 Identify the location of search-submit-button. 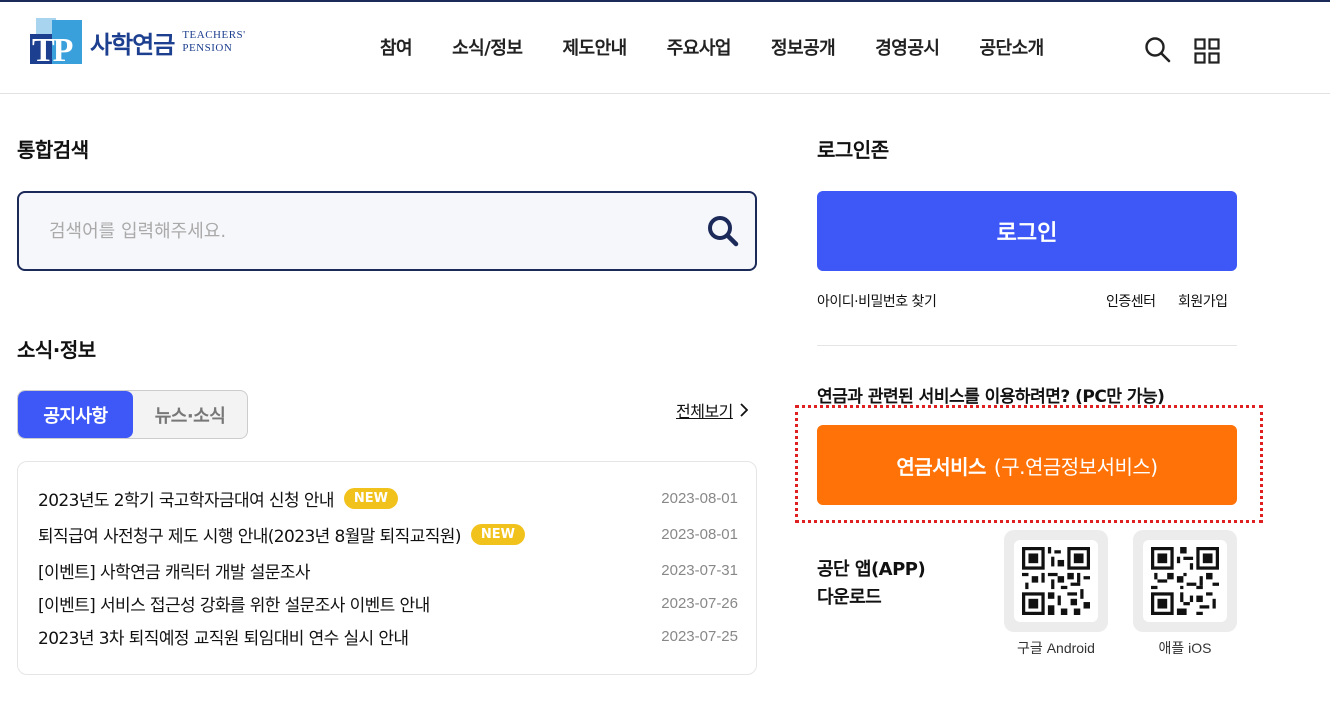
(723, 231).